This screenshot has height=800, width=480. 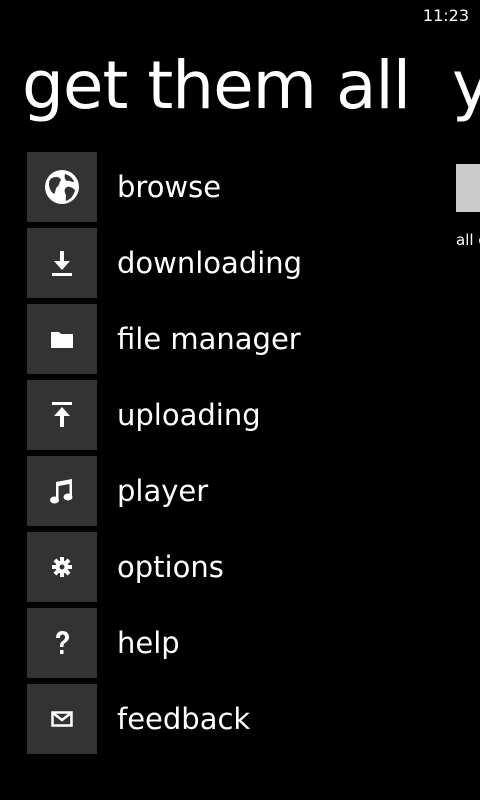 I want to click on menu-item-label: browse, so click(x=169, y=187).